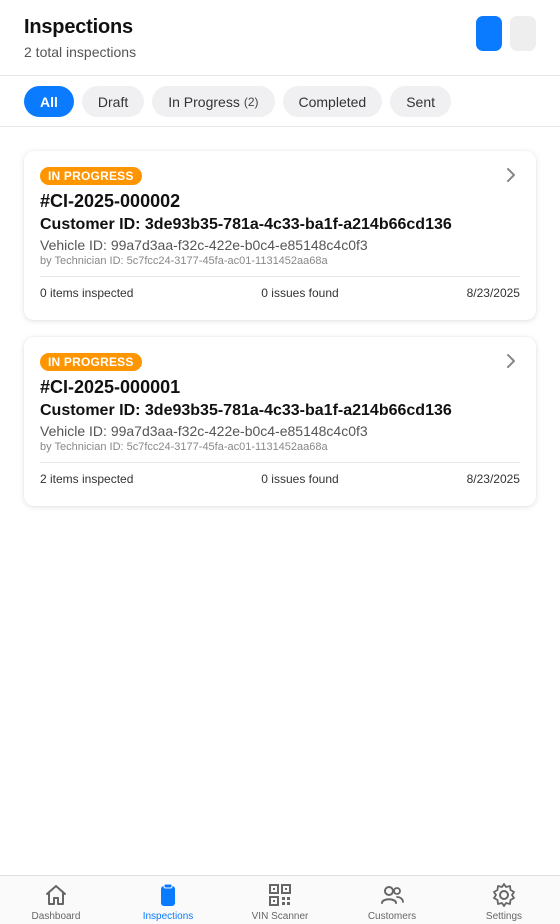 This screenshot has width=560, height=924. I want to click on nav-label: VIN Scanner, so click(280, 916).